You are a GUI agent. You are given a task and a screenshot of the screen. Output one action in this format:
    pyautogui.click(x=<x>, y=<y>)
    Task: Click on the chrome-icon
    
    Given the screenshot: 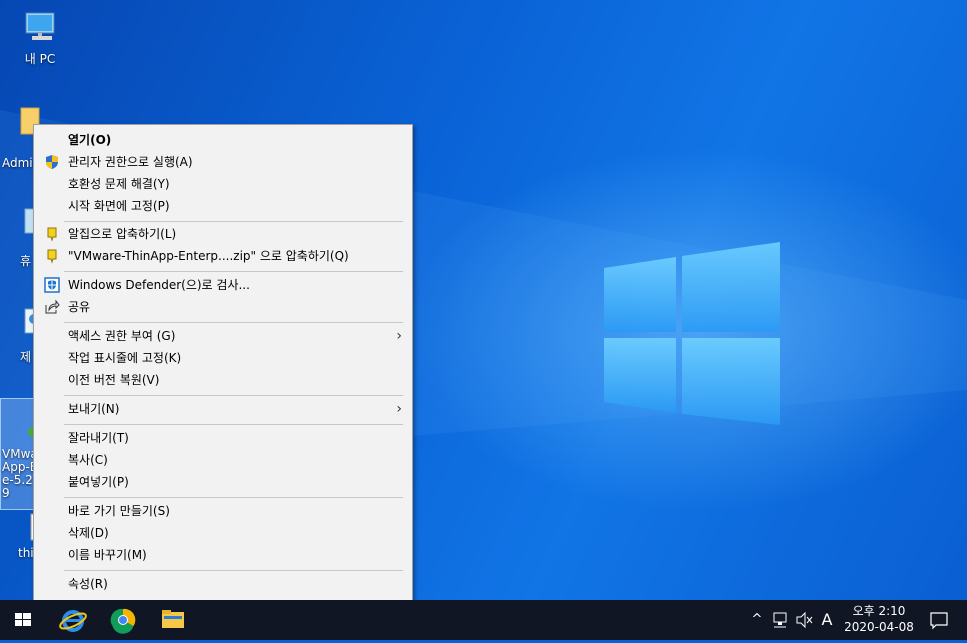 What is the action you would take?
    pyautogui.click(x=123, y=621)
    